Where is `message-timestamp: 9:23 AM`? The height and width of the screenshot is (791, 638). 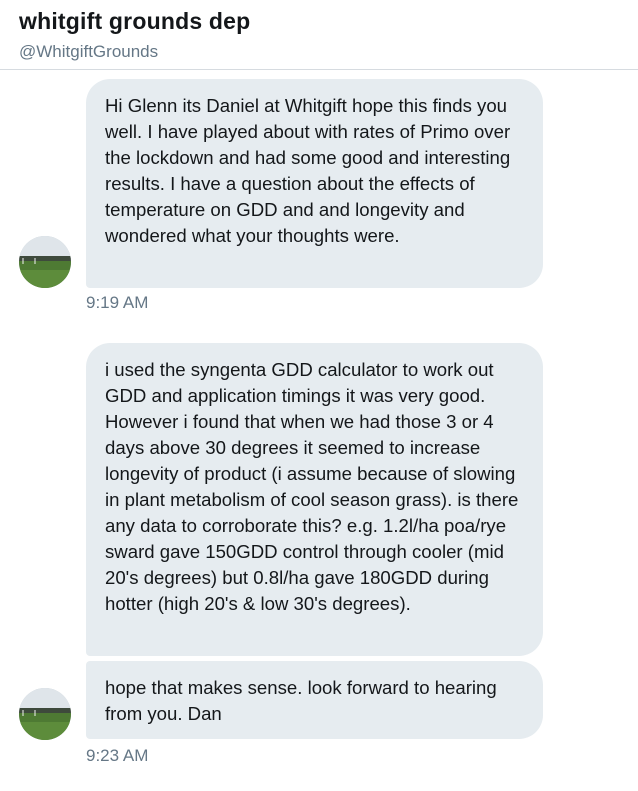 message-timestamp: 9:23 AM is located at coordinates (117, 755).